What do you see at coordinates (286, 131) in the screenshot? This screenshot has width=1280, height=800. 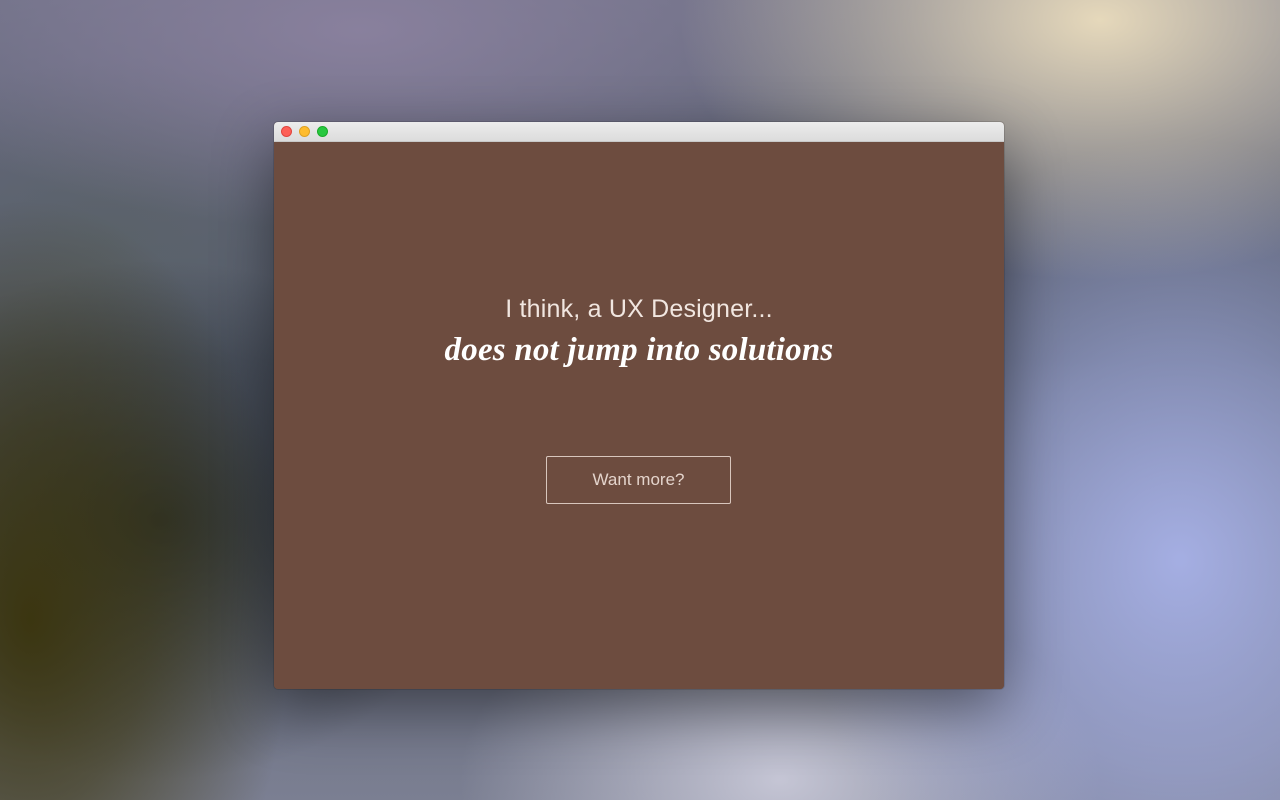 I see `close-icon` at bounding box center [286, 131].